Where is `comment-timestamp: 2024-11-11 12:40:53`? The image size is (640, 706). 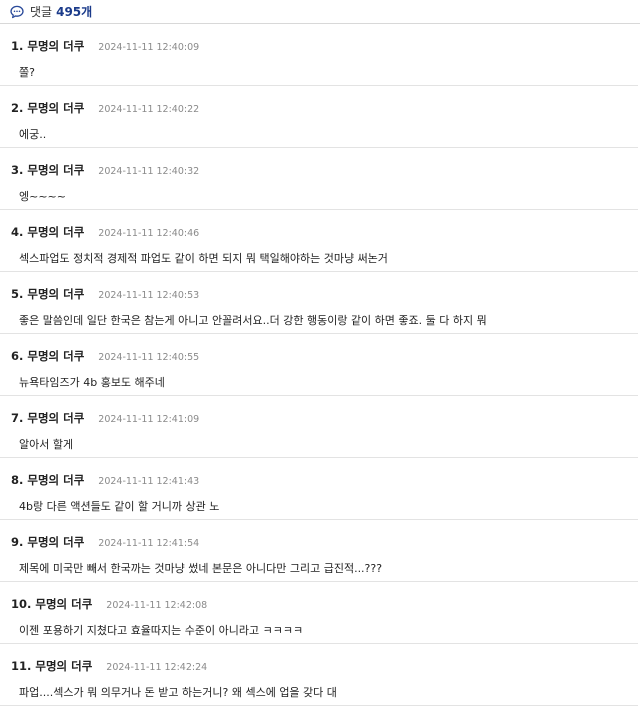 comment-timestamp: 2024-11-11 12:40:53 is located at coordinates (149, 295).